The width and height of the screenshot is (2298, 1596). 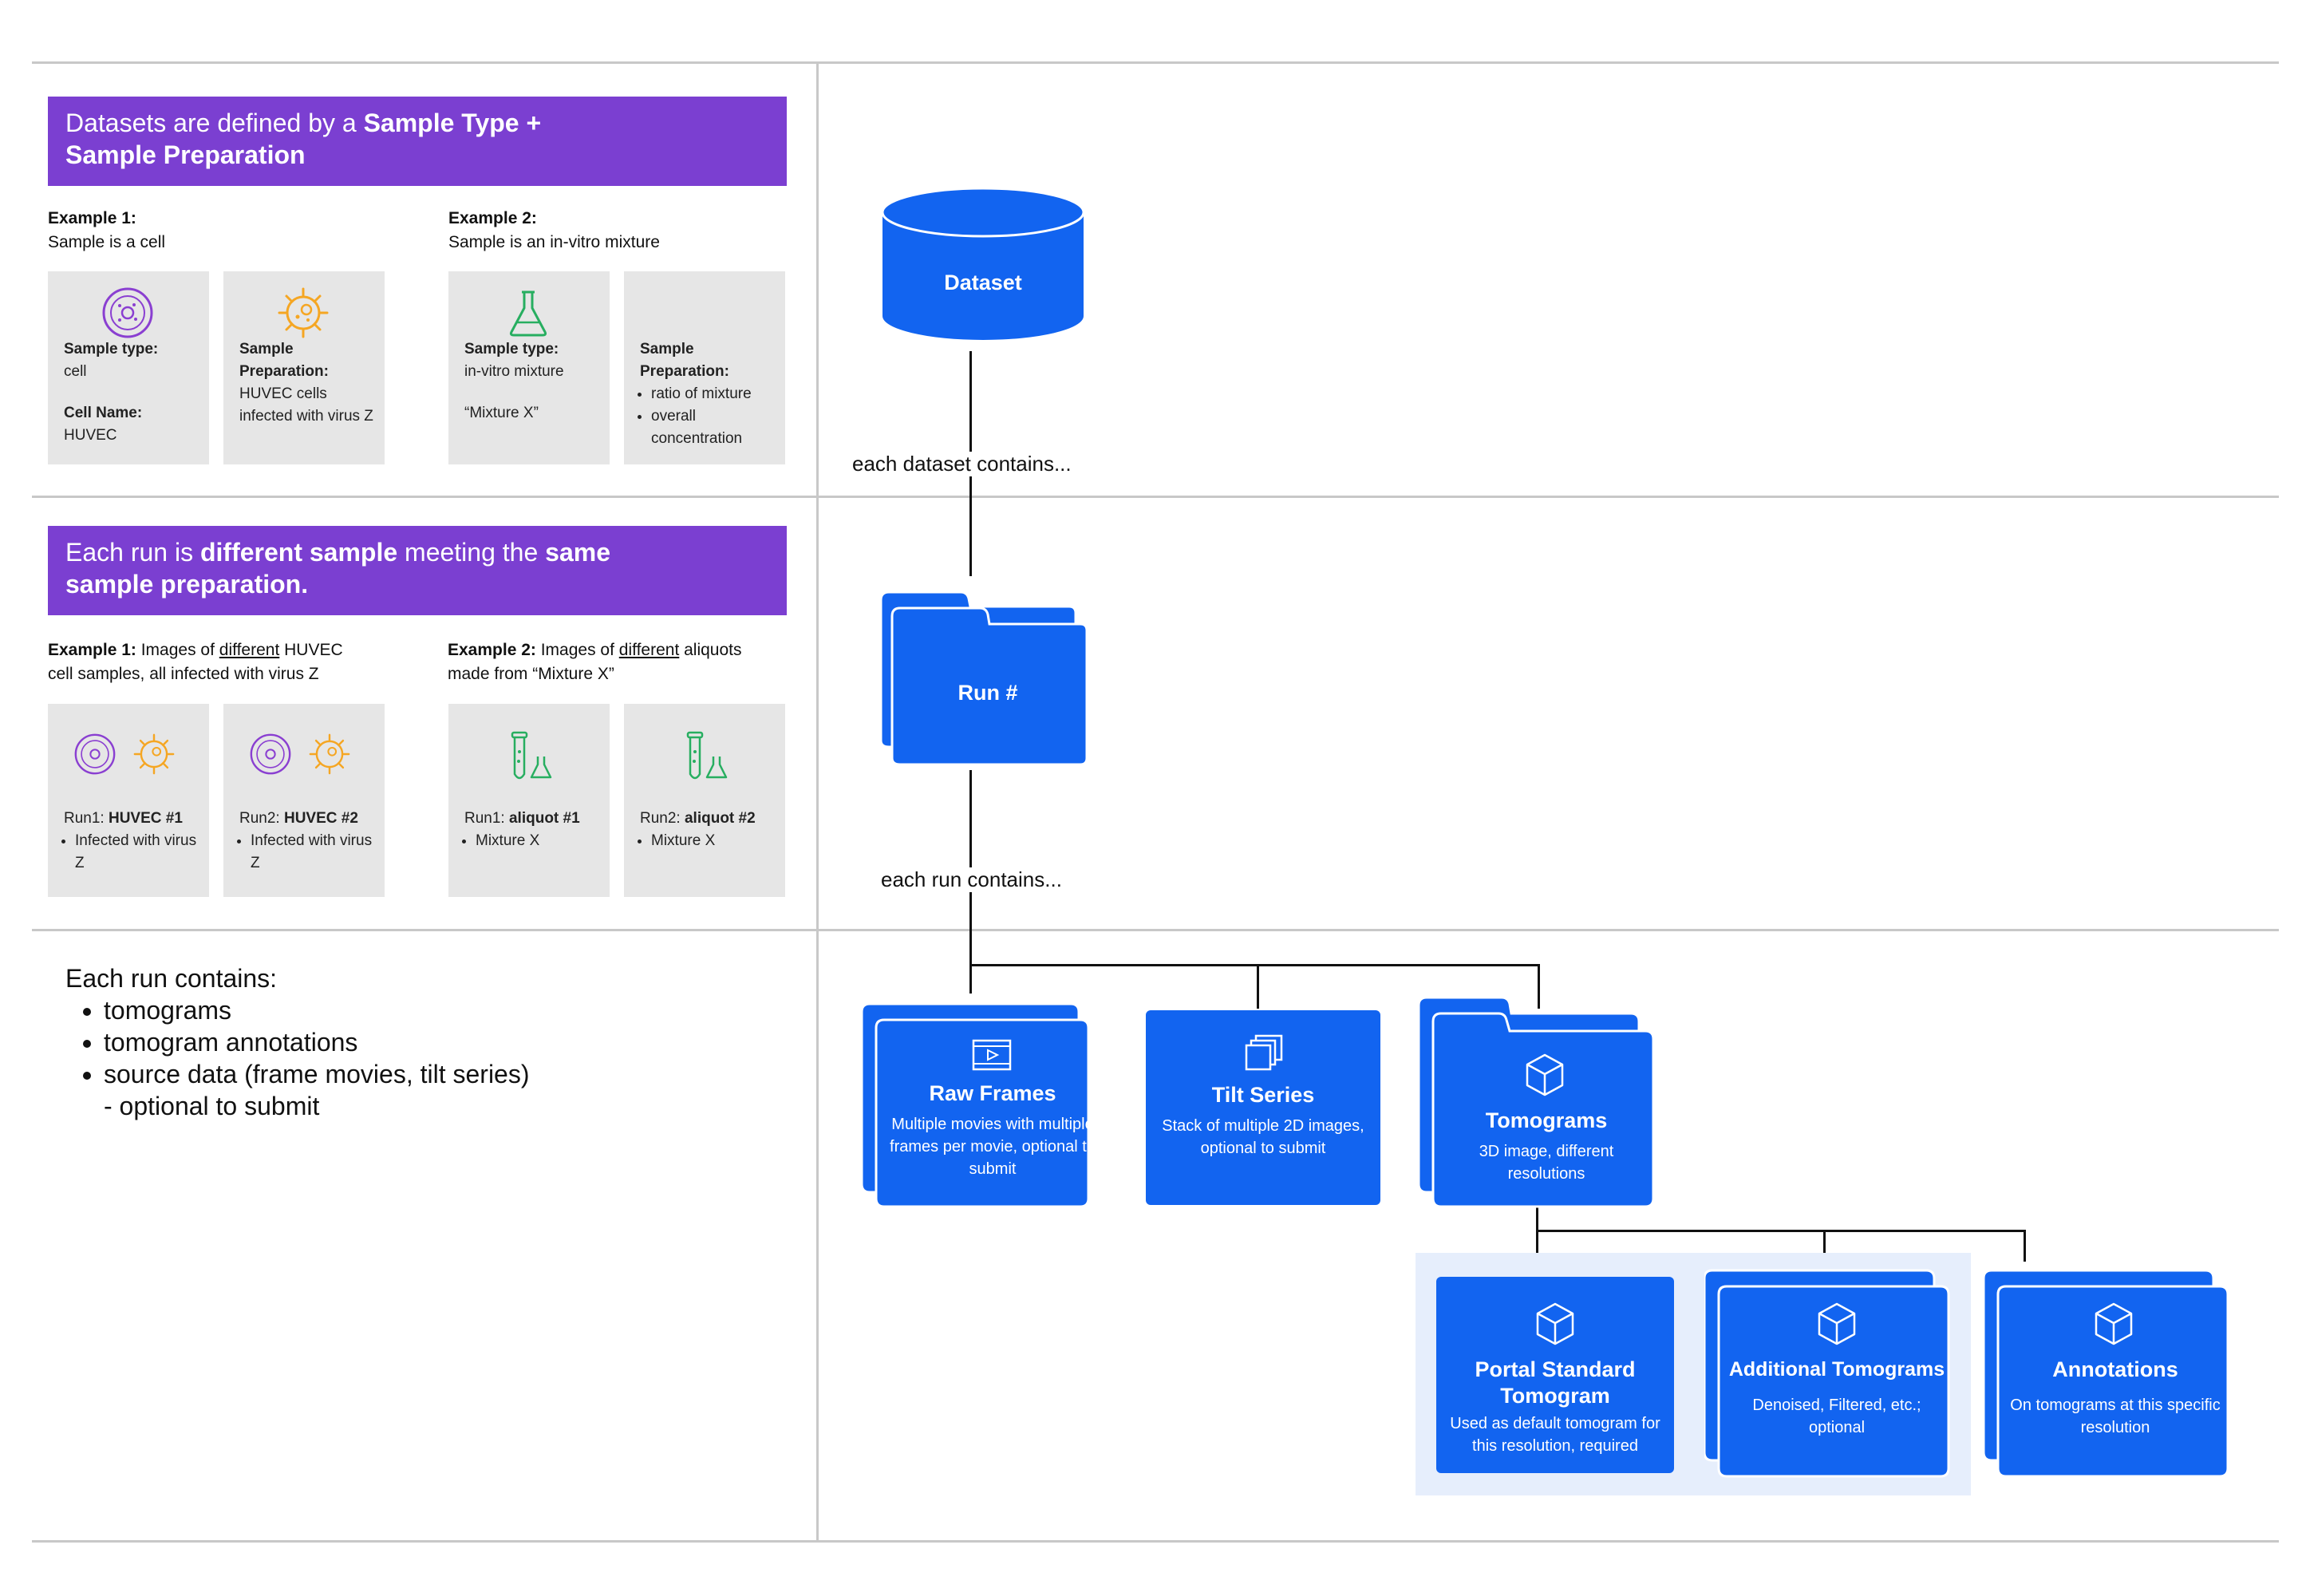 What do you see at coordinates (171, 978) in the screenshot?
I see `summary-heading: Each run contains:` at bounding box center [171, 978].